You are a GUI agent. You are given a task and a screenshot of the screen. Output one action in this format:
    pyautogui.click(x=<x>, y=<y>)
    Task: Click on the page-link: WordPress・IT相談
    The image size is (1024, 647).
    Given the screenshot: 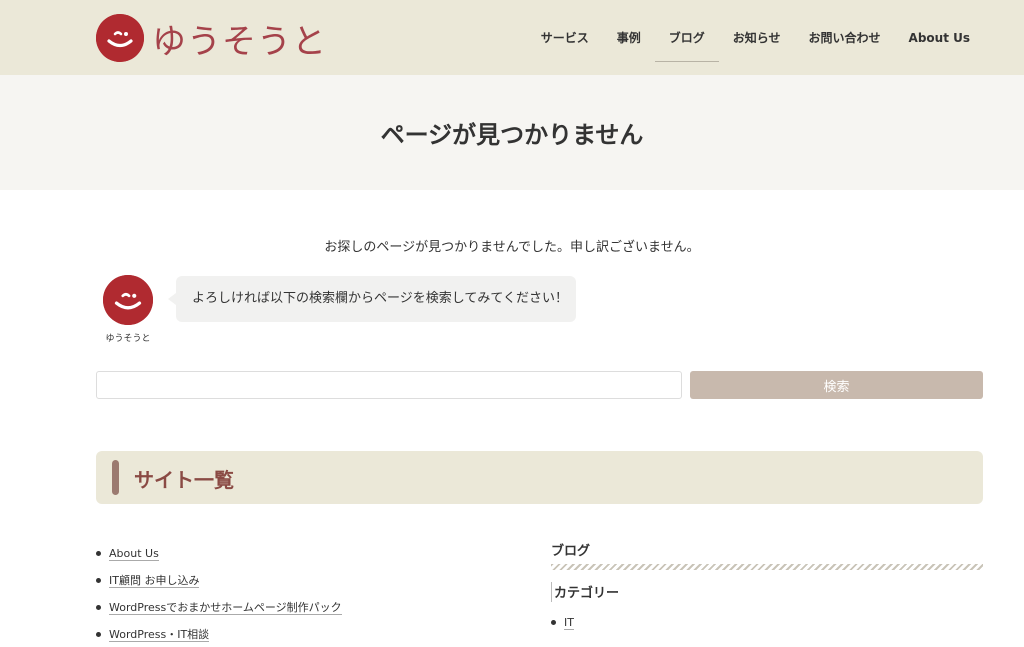 What is the action you would take?
    pyautogui.click(x=159, y=635)
    